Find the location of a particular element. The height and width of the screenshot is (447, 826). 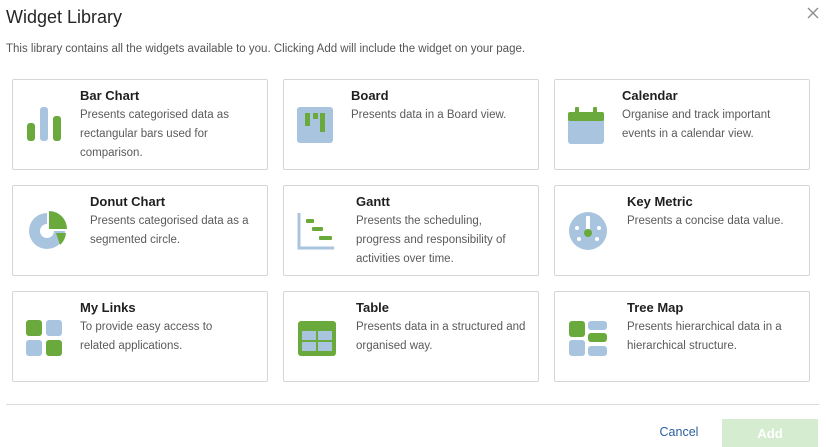

widget-name: Table is located at coordinates (372, 307).